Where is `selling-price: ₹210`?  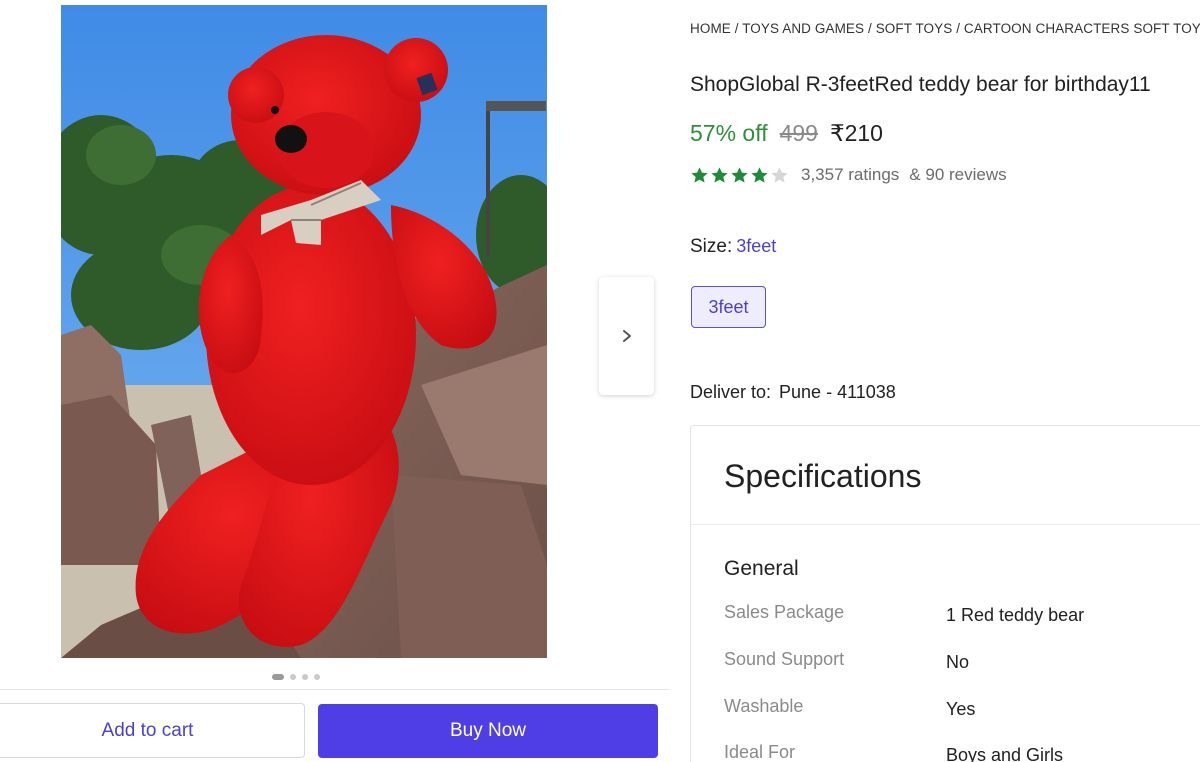
selling-price: ₹210 is located at coordinates (856, 133).